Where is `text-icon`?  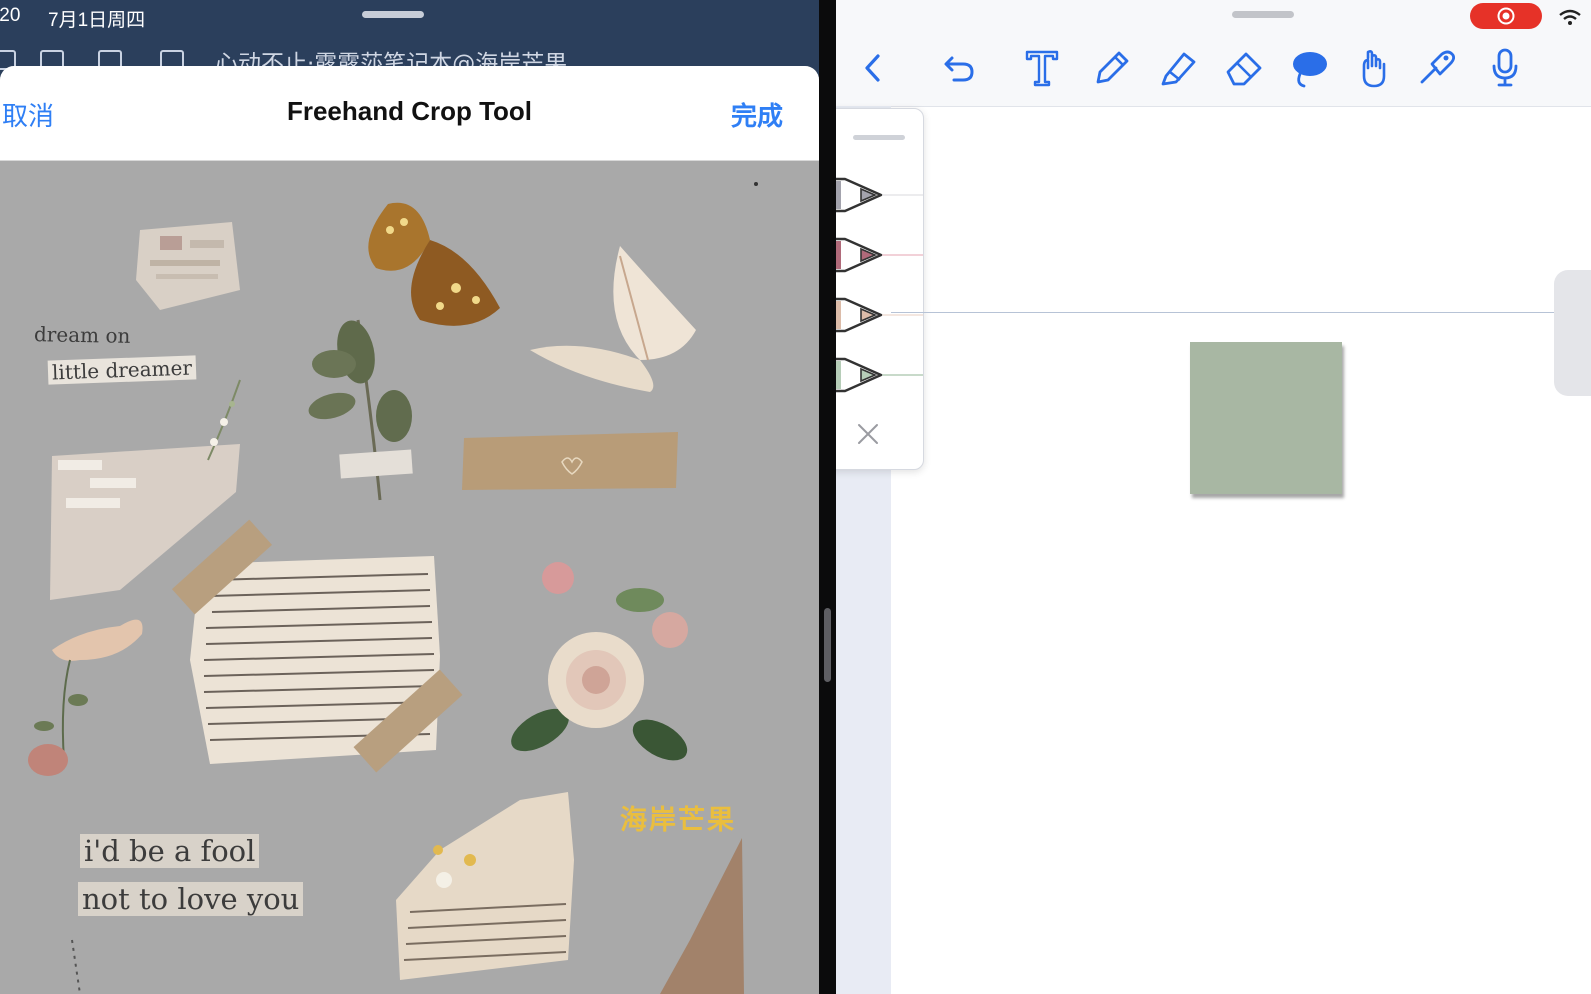 text-icon is located at coordinates (1042, 67).